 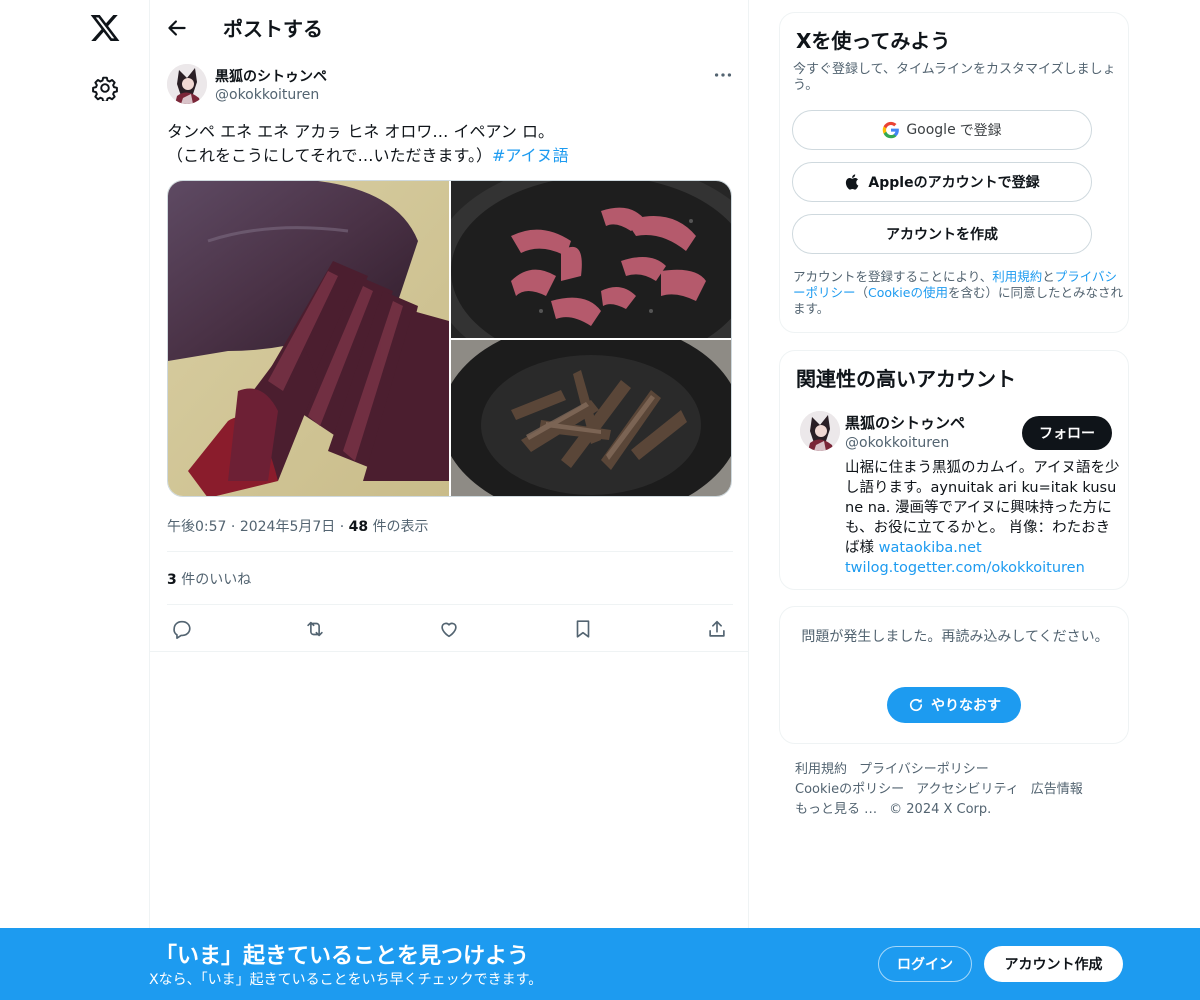 What do you see at coordinates (967, 789) in the screenshot?
I see `footer-accessibility-link: アクセシビリティ` at bounding box center [967, 789].